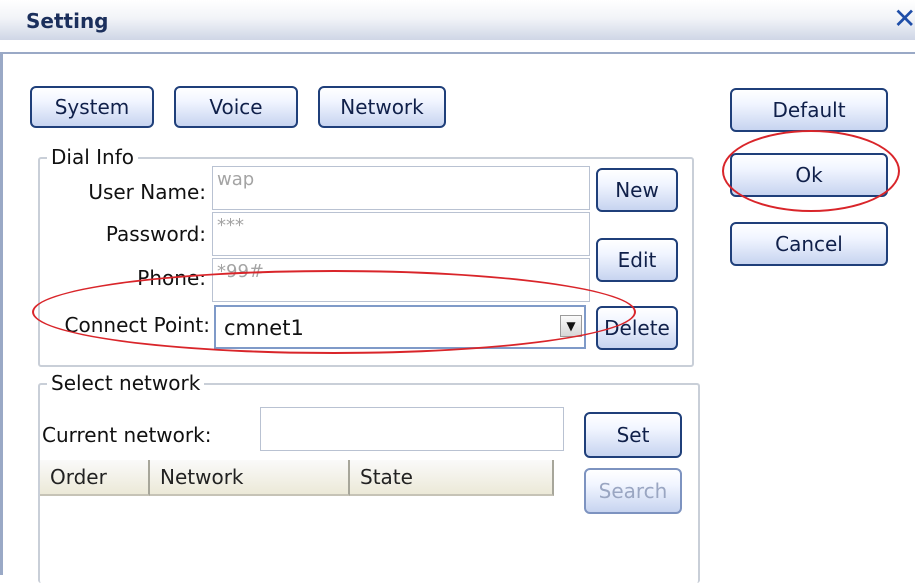  Describe the element at coordinates (382, 107) in the screenshot. I see `network-button: Network` at that location.